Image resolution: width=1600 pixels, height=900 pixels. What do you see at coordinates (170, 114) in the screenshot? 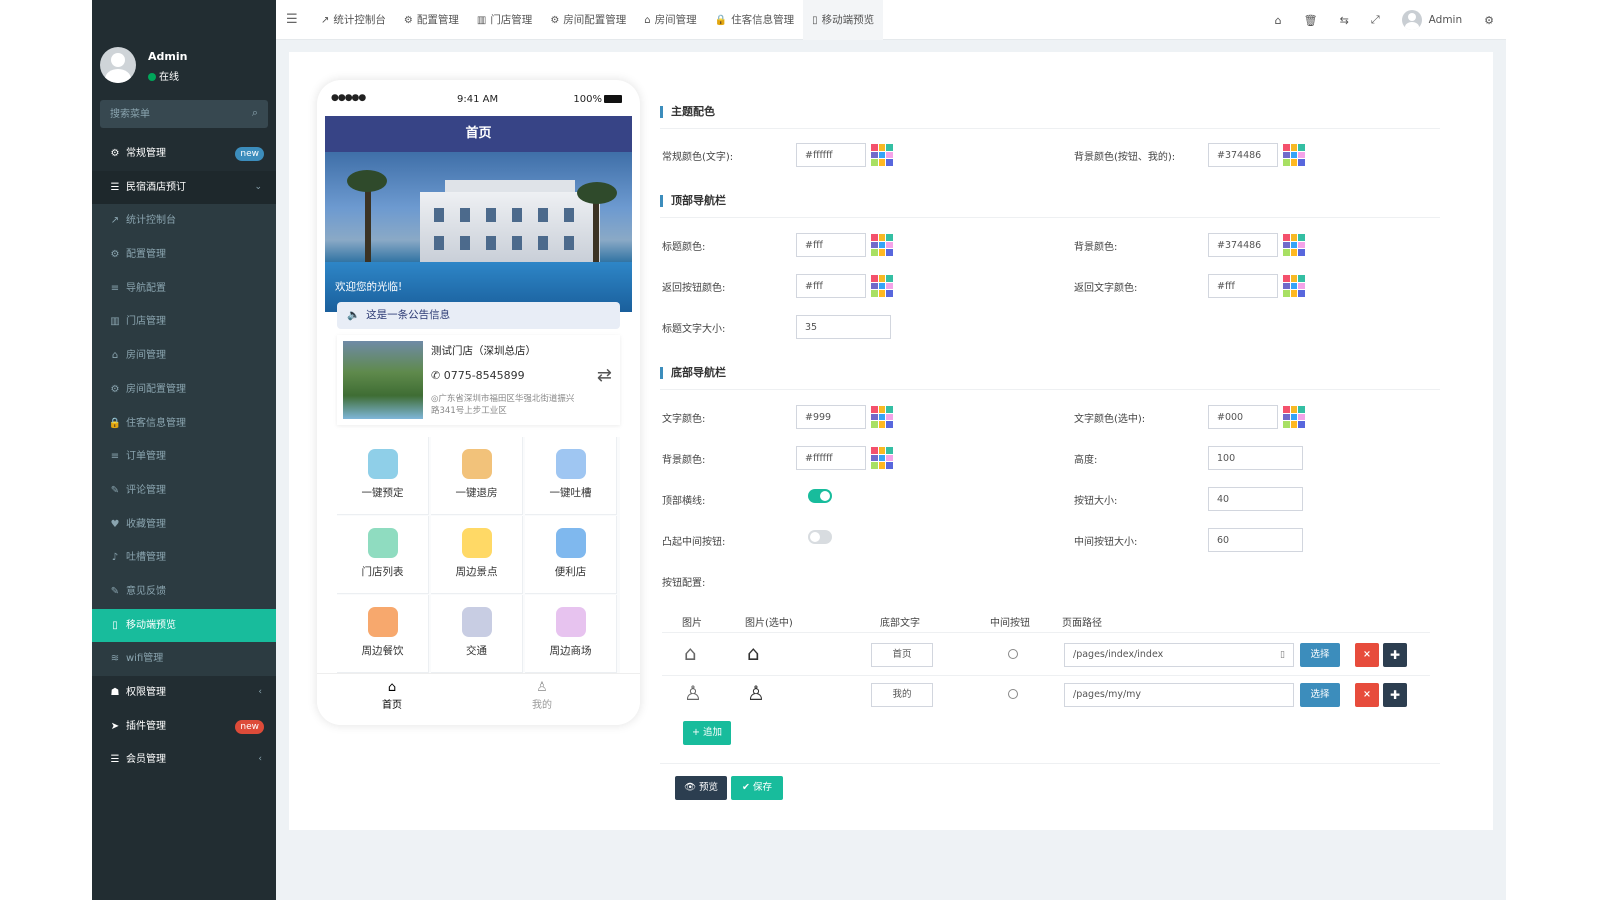
I see `sidebar-search-input` at bounding box center [170, 114].